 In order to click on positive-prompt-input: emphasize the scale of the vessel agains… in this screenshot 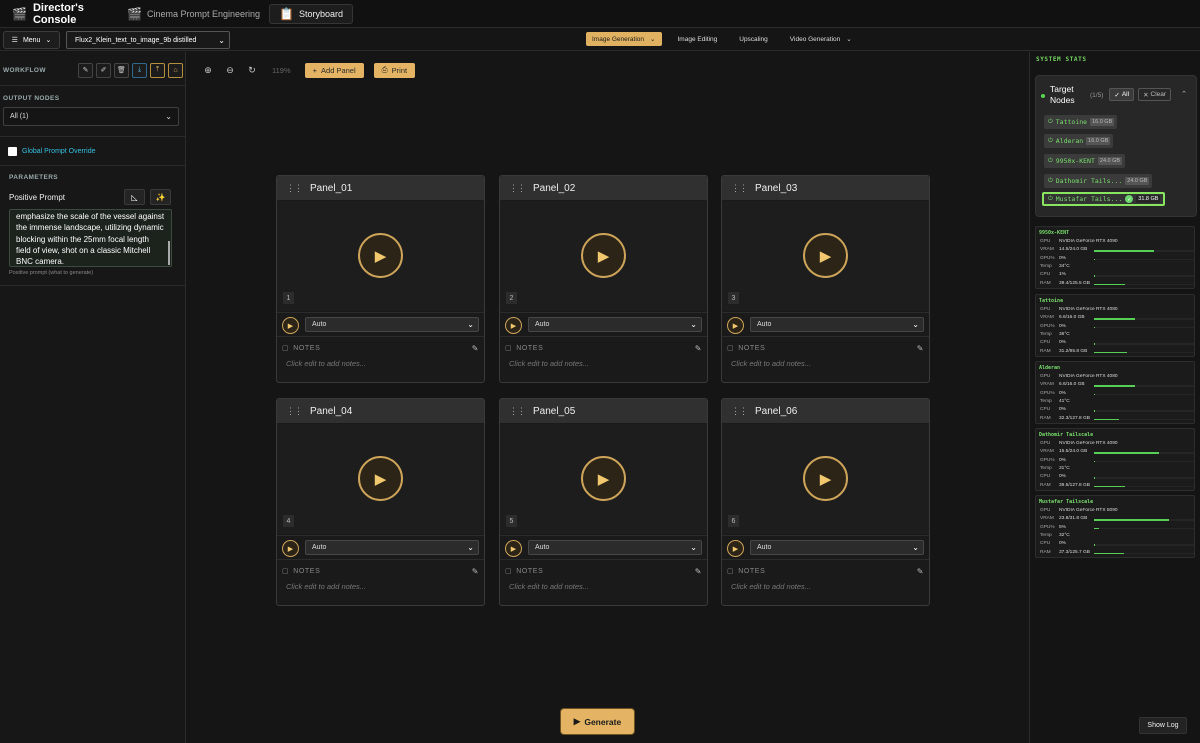, I will do `click(90, 238)`.